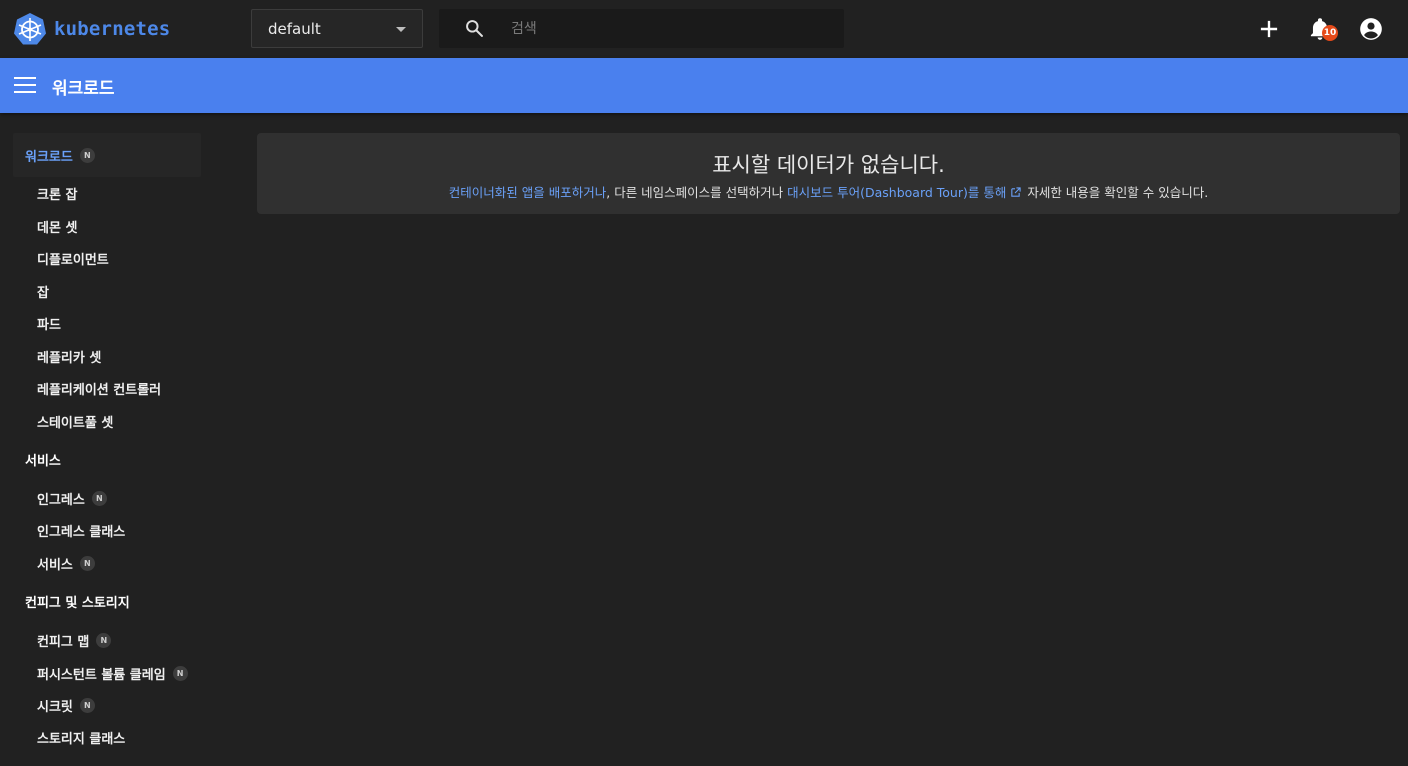 This screenshot has height=766, width=1408. Describe the element at coordinates (1371, 29) in the screenshot. I see `account-circle-icon` at that location.